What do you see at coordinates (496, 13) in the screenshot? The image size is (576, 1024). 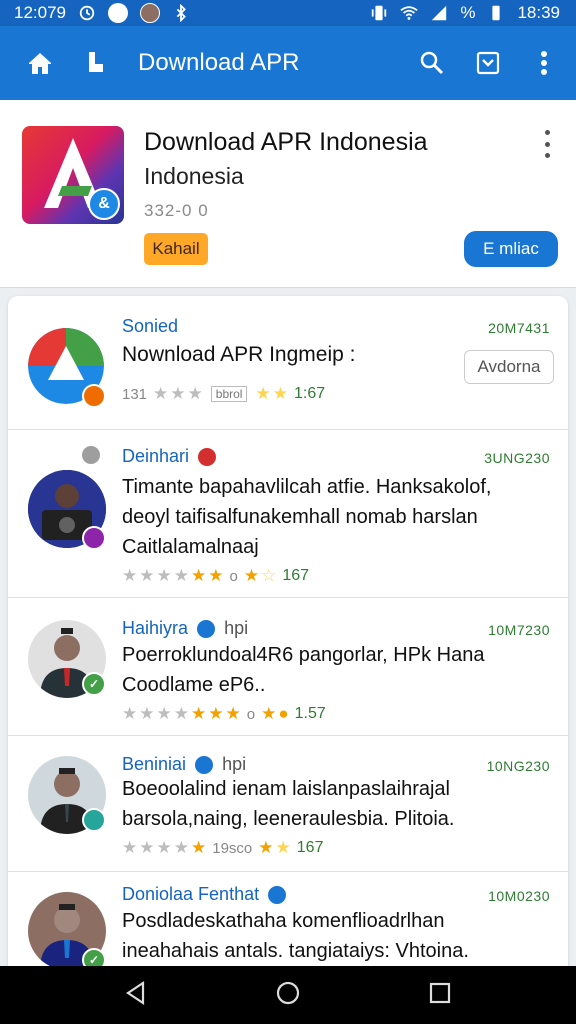 I see `battery-icon` at bounding box center [496, 13].